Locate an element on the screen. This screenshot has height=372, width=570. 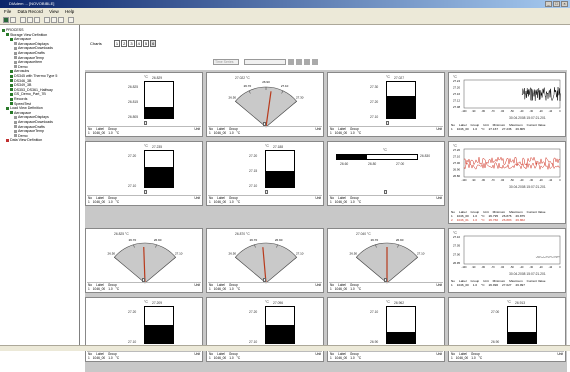
menu-view: View is located at coordinates (54, 11).